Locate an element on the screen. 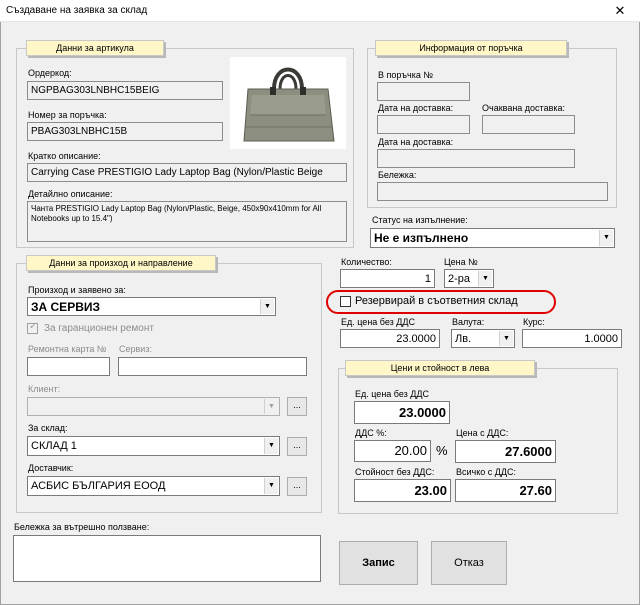  reserve-checkbox is located at coordinates (345, 301).